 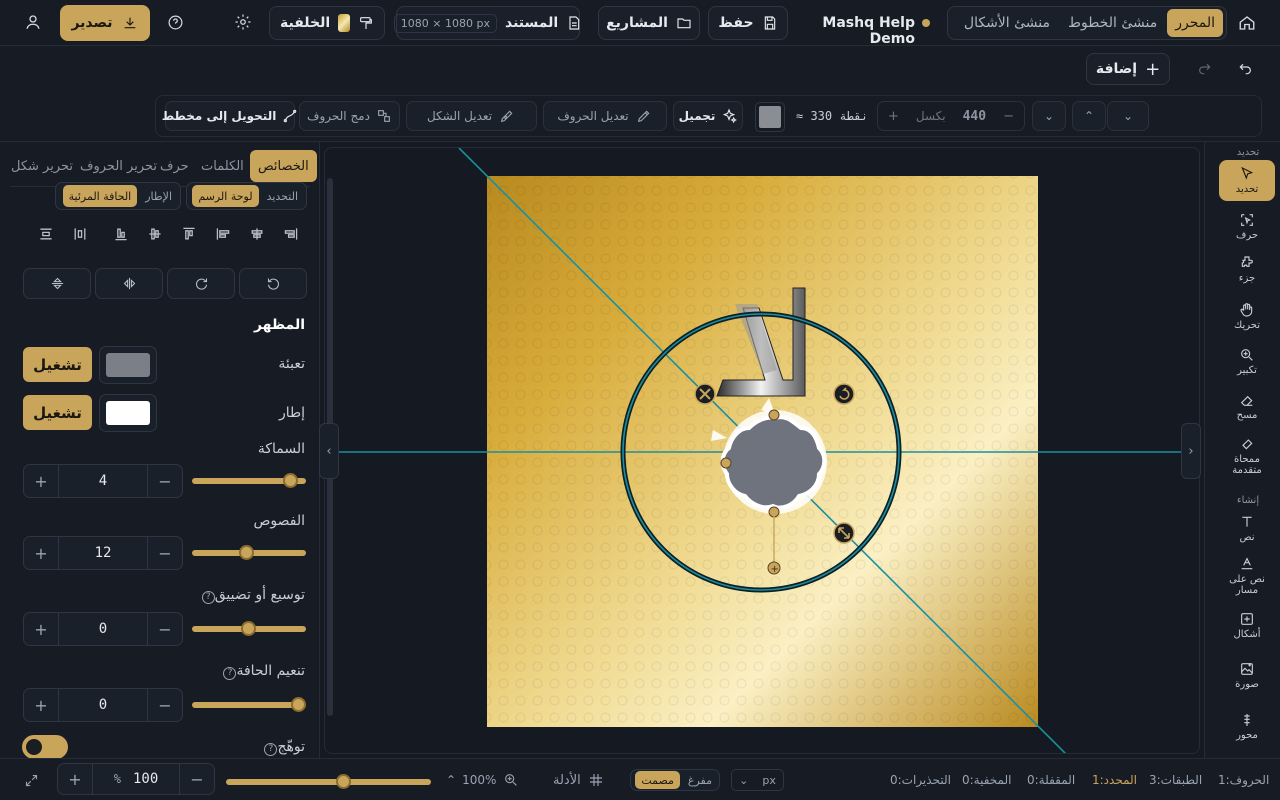 I want to click on tab-edit-letters: تحرير الحروف, so click(x=118, y=166).